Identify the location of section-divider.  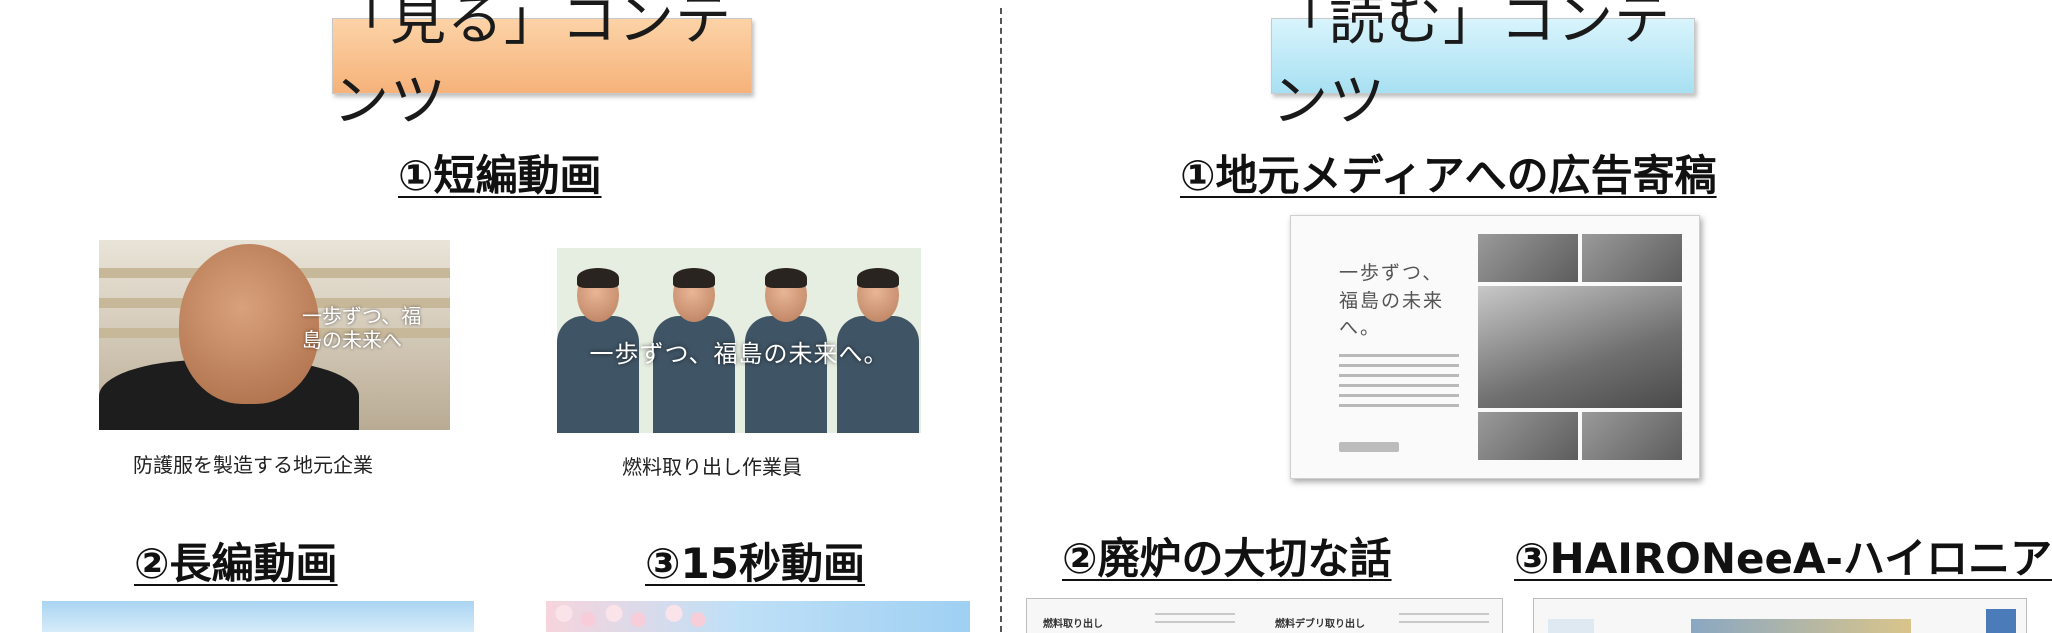
(1001, 320).